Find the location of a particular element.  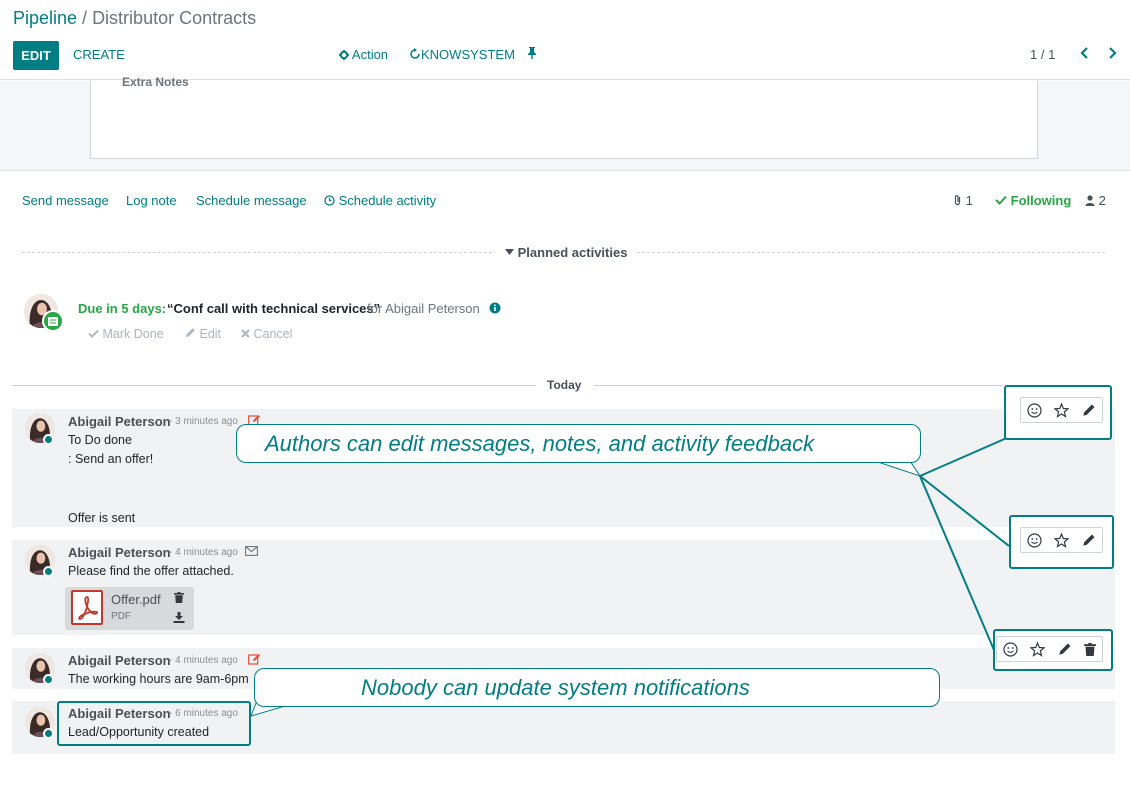

trash-icon is located at coordinates (1089, 649).